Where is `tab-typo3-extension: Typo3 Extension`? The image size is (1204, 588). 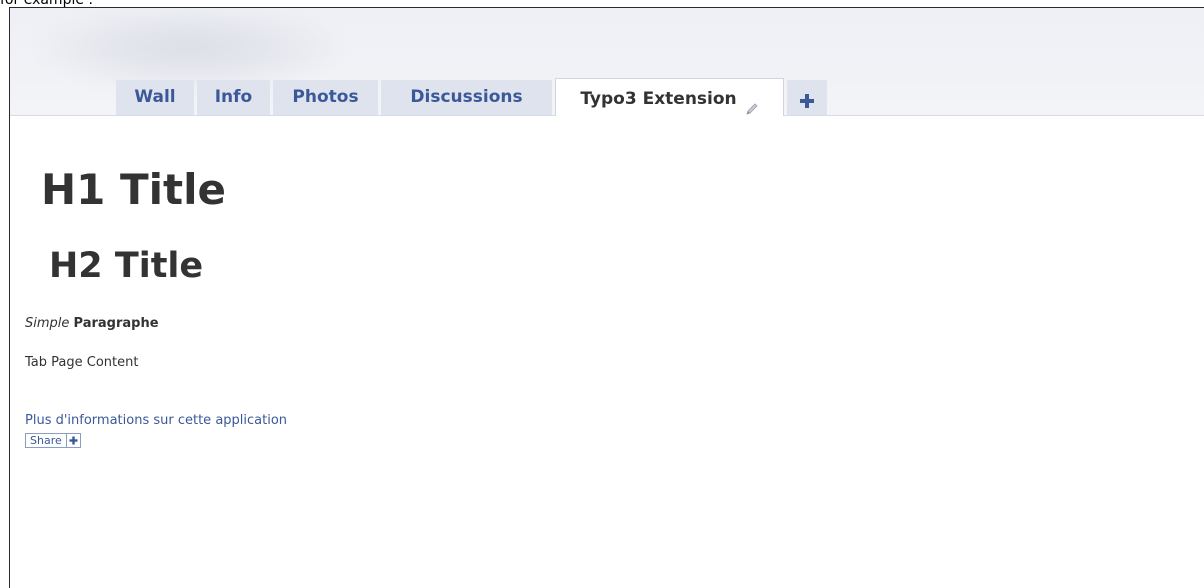
tab-typo3-extension: Typo3 Extension is located at coordinates (669, 97).